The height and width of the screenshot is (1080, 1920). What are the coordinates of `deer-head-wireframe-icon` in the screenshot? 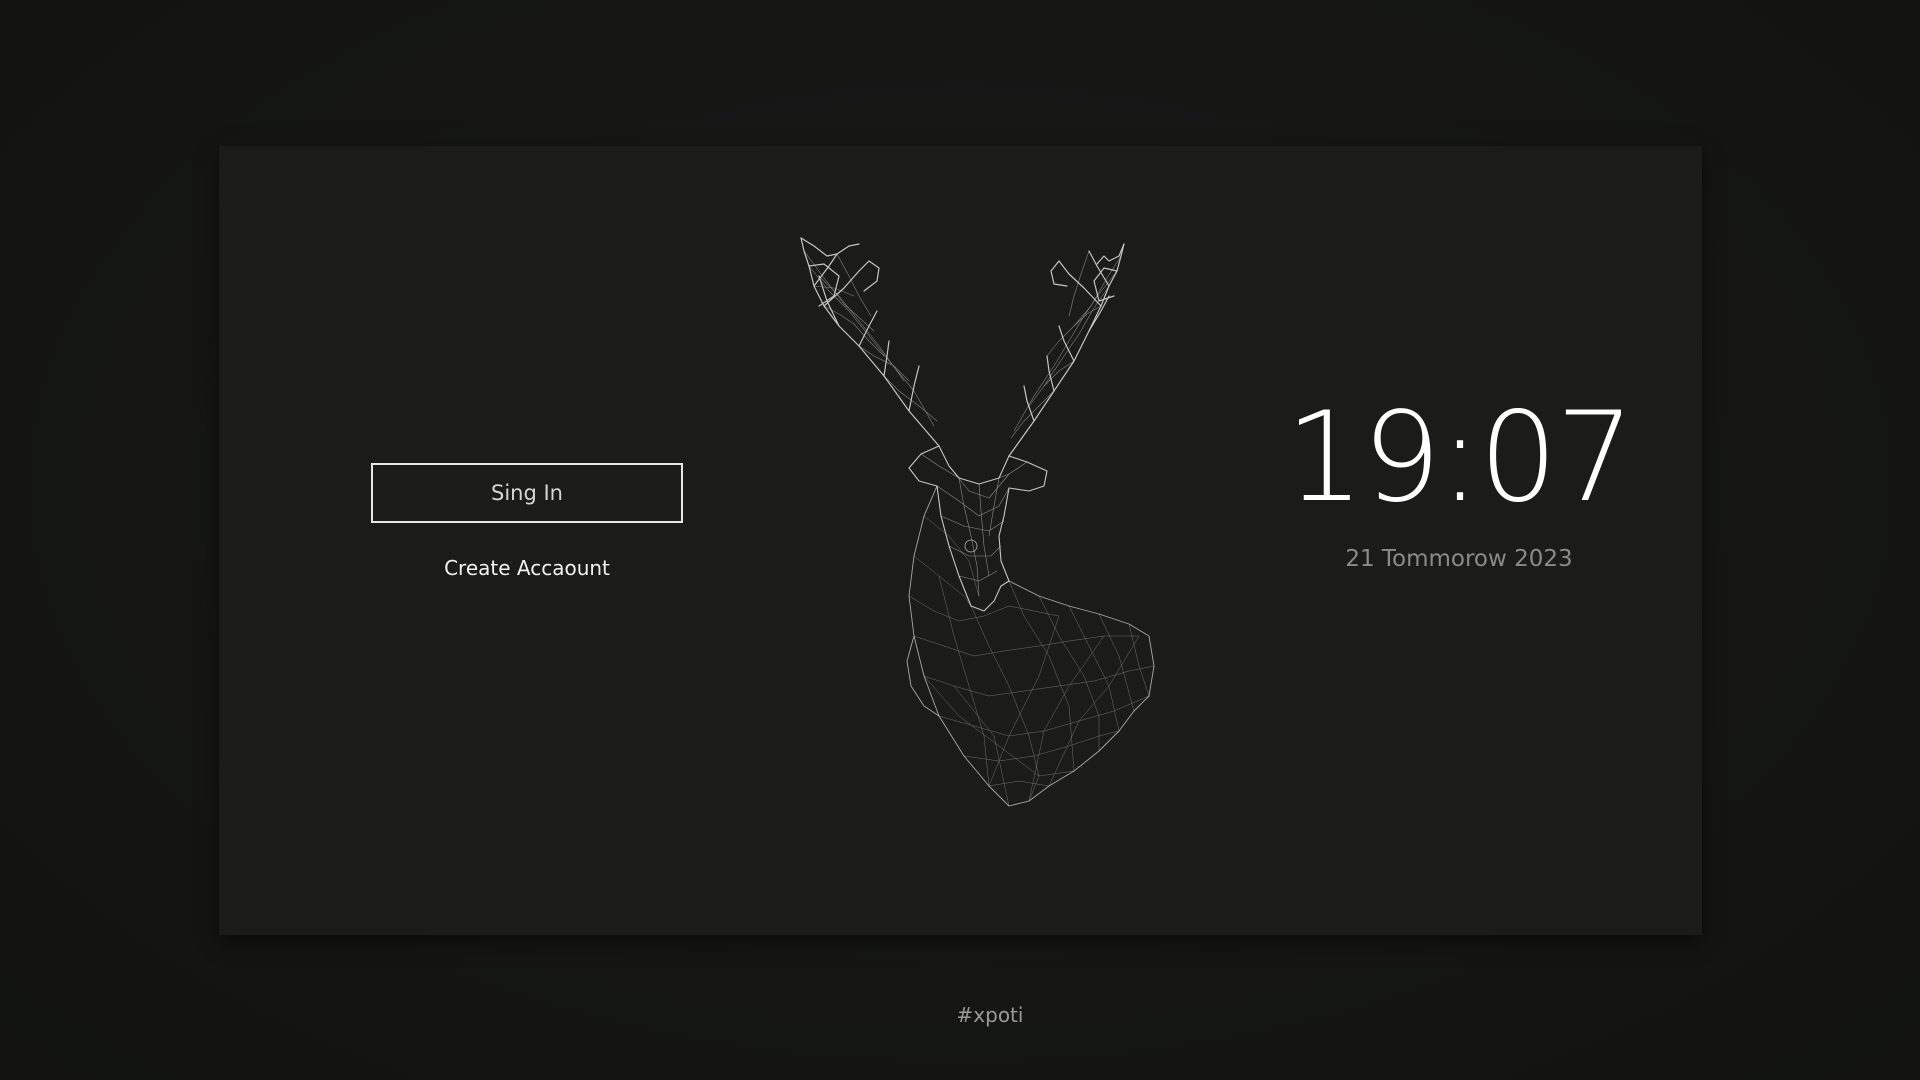 It's located at (977, 522).